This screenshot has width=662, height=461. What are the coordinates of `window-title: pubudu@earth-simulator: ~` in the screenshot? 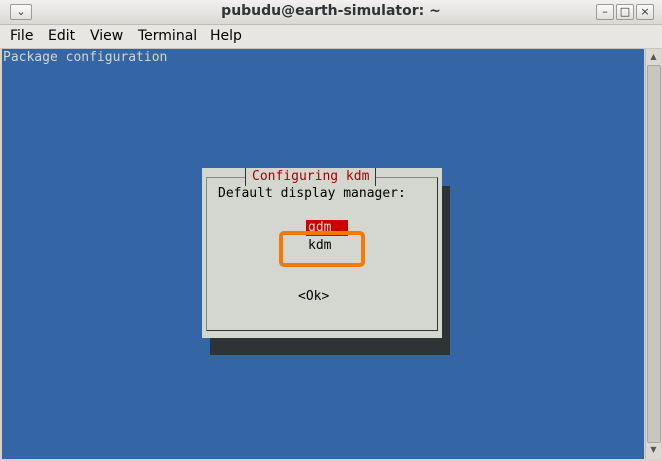 It's located at (331, 11).